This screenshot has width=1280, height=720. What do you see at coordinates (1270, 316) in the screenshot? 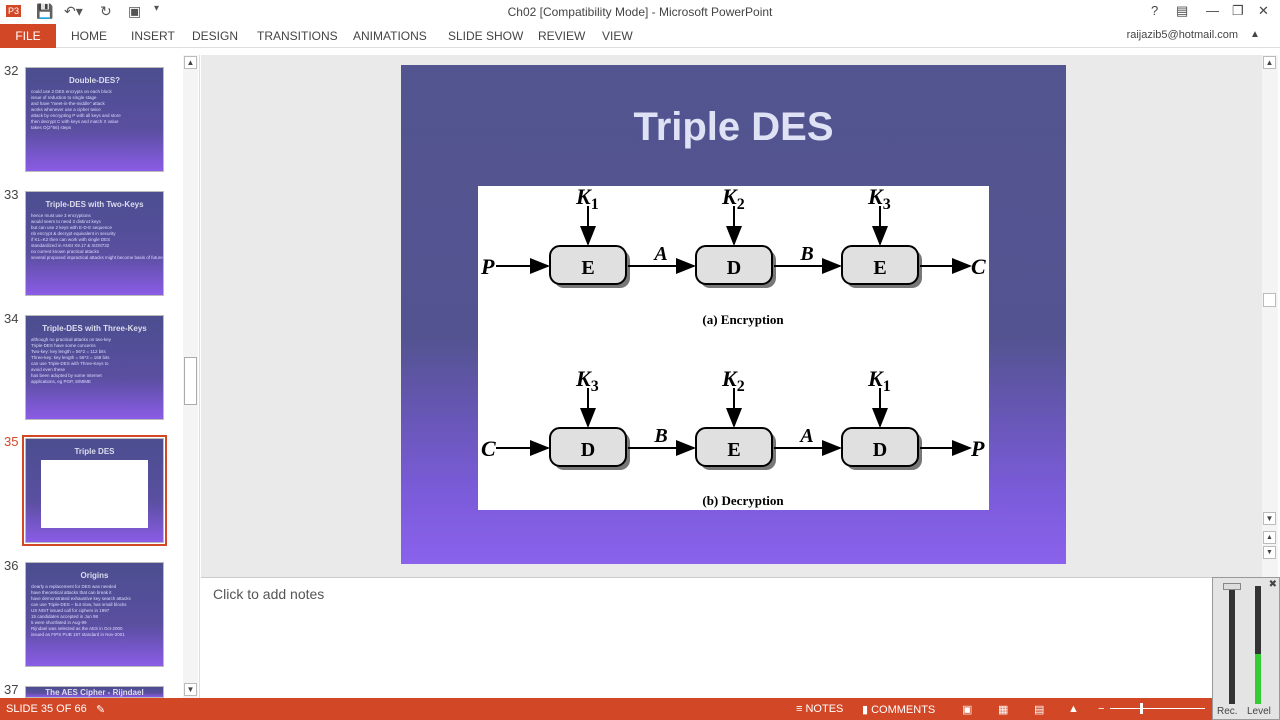
I see `slide-scrollbar: ▲ ▼ ▲ ▼` at bounding box center [1270, 316].